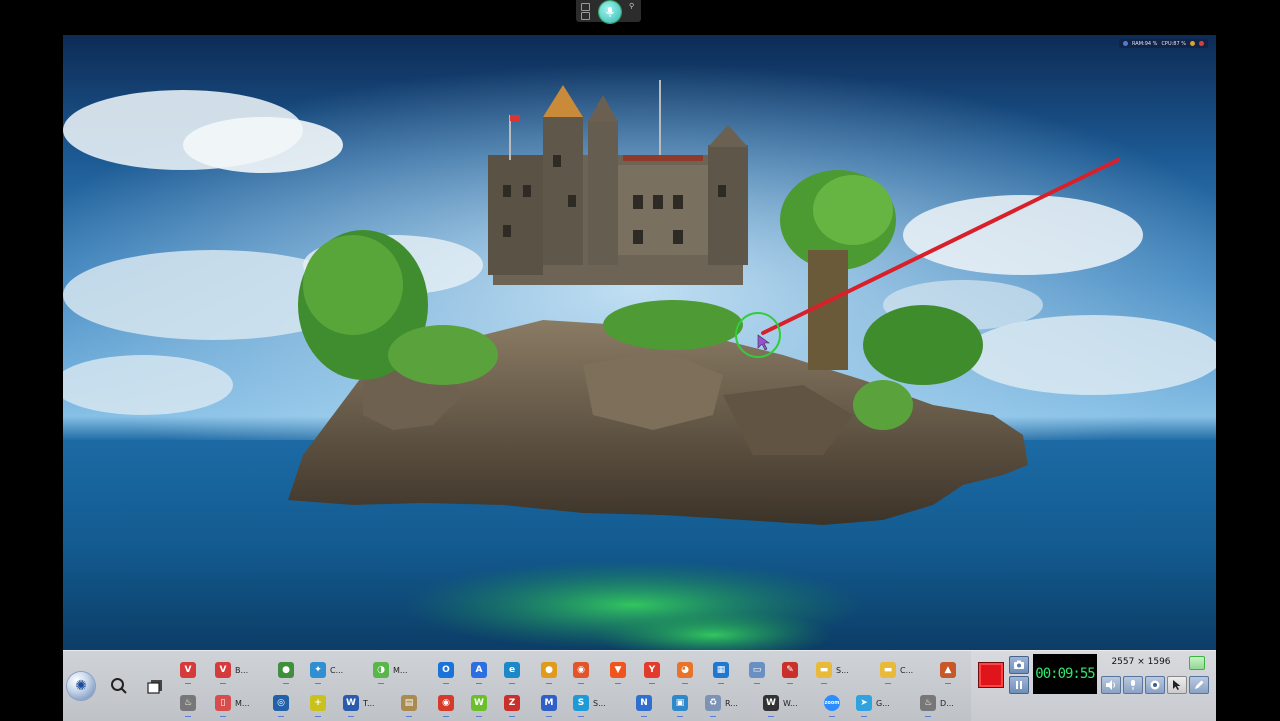 The image size is (1280, 721). I want to click on microphone-icon, so click(610, 12).